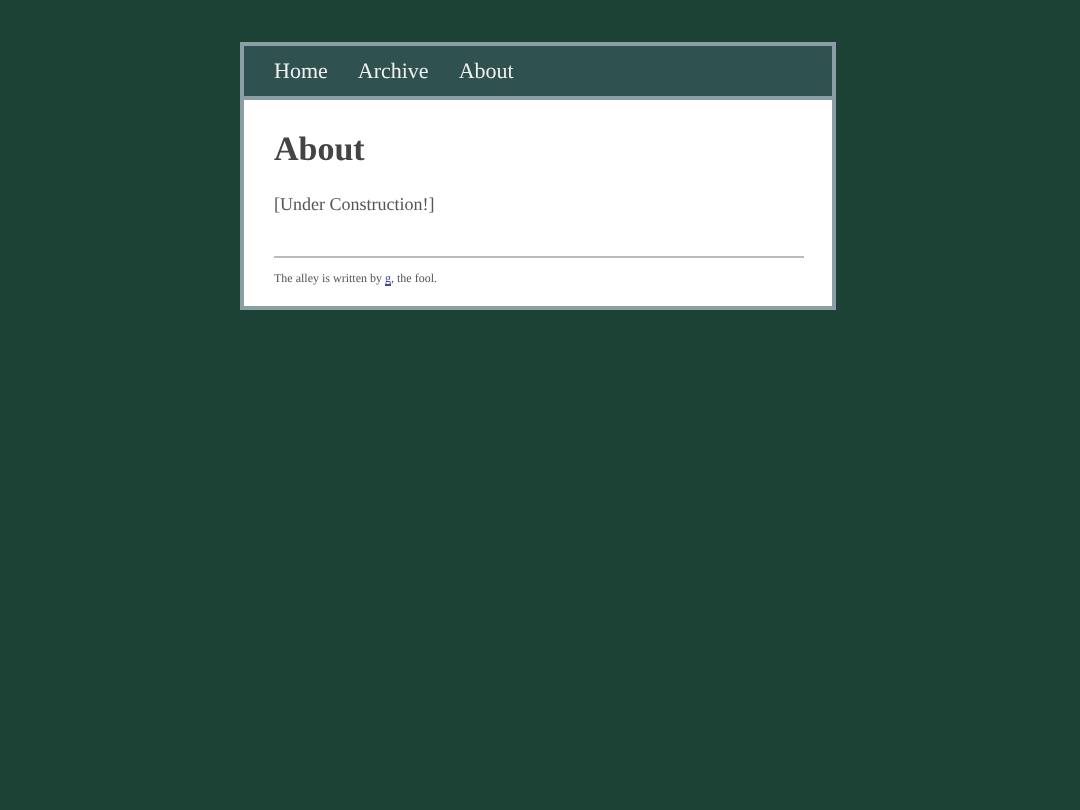 The width and height of the screenshot is (1080, 810). I want to click on body-text: [Under Construction!], so click(355, 204).